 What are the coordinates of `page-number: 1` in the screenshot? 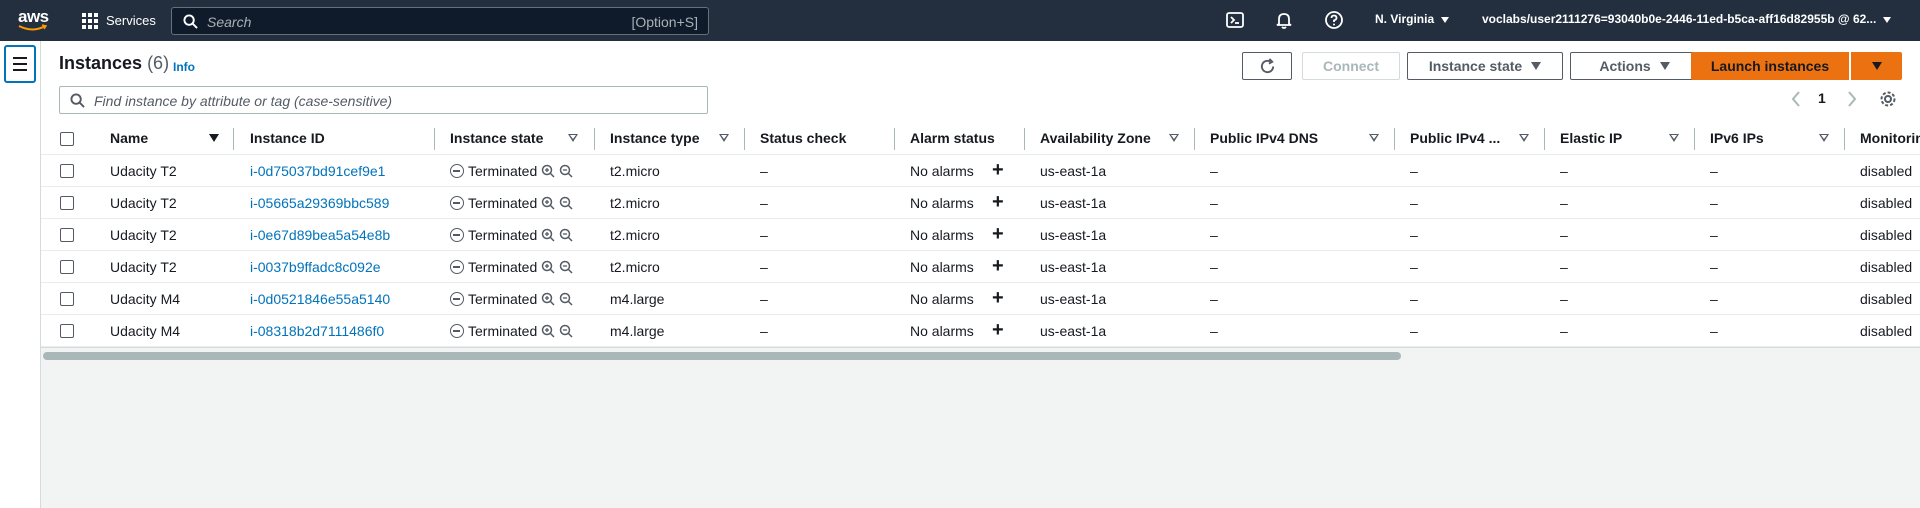 It's located at (1822, 98).